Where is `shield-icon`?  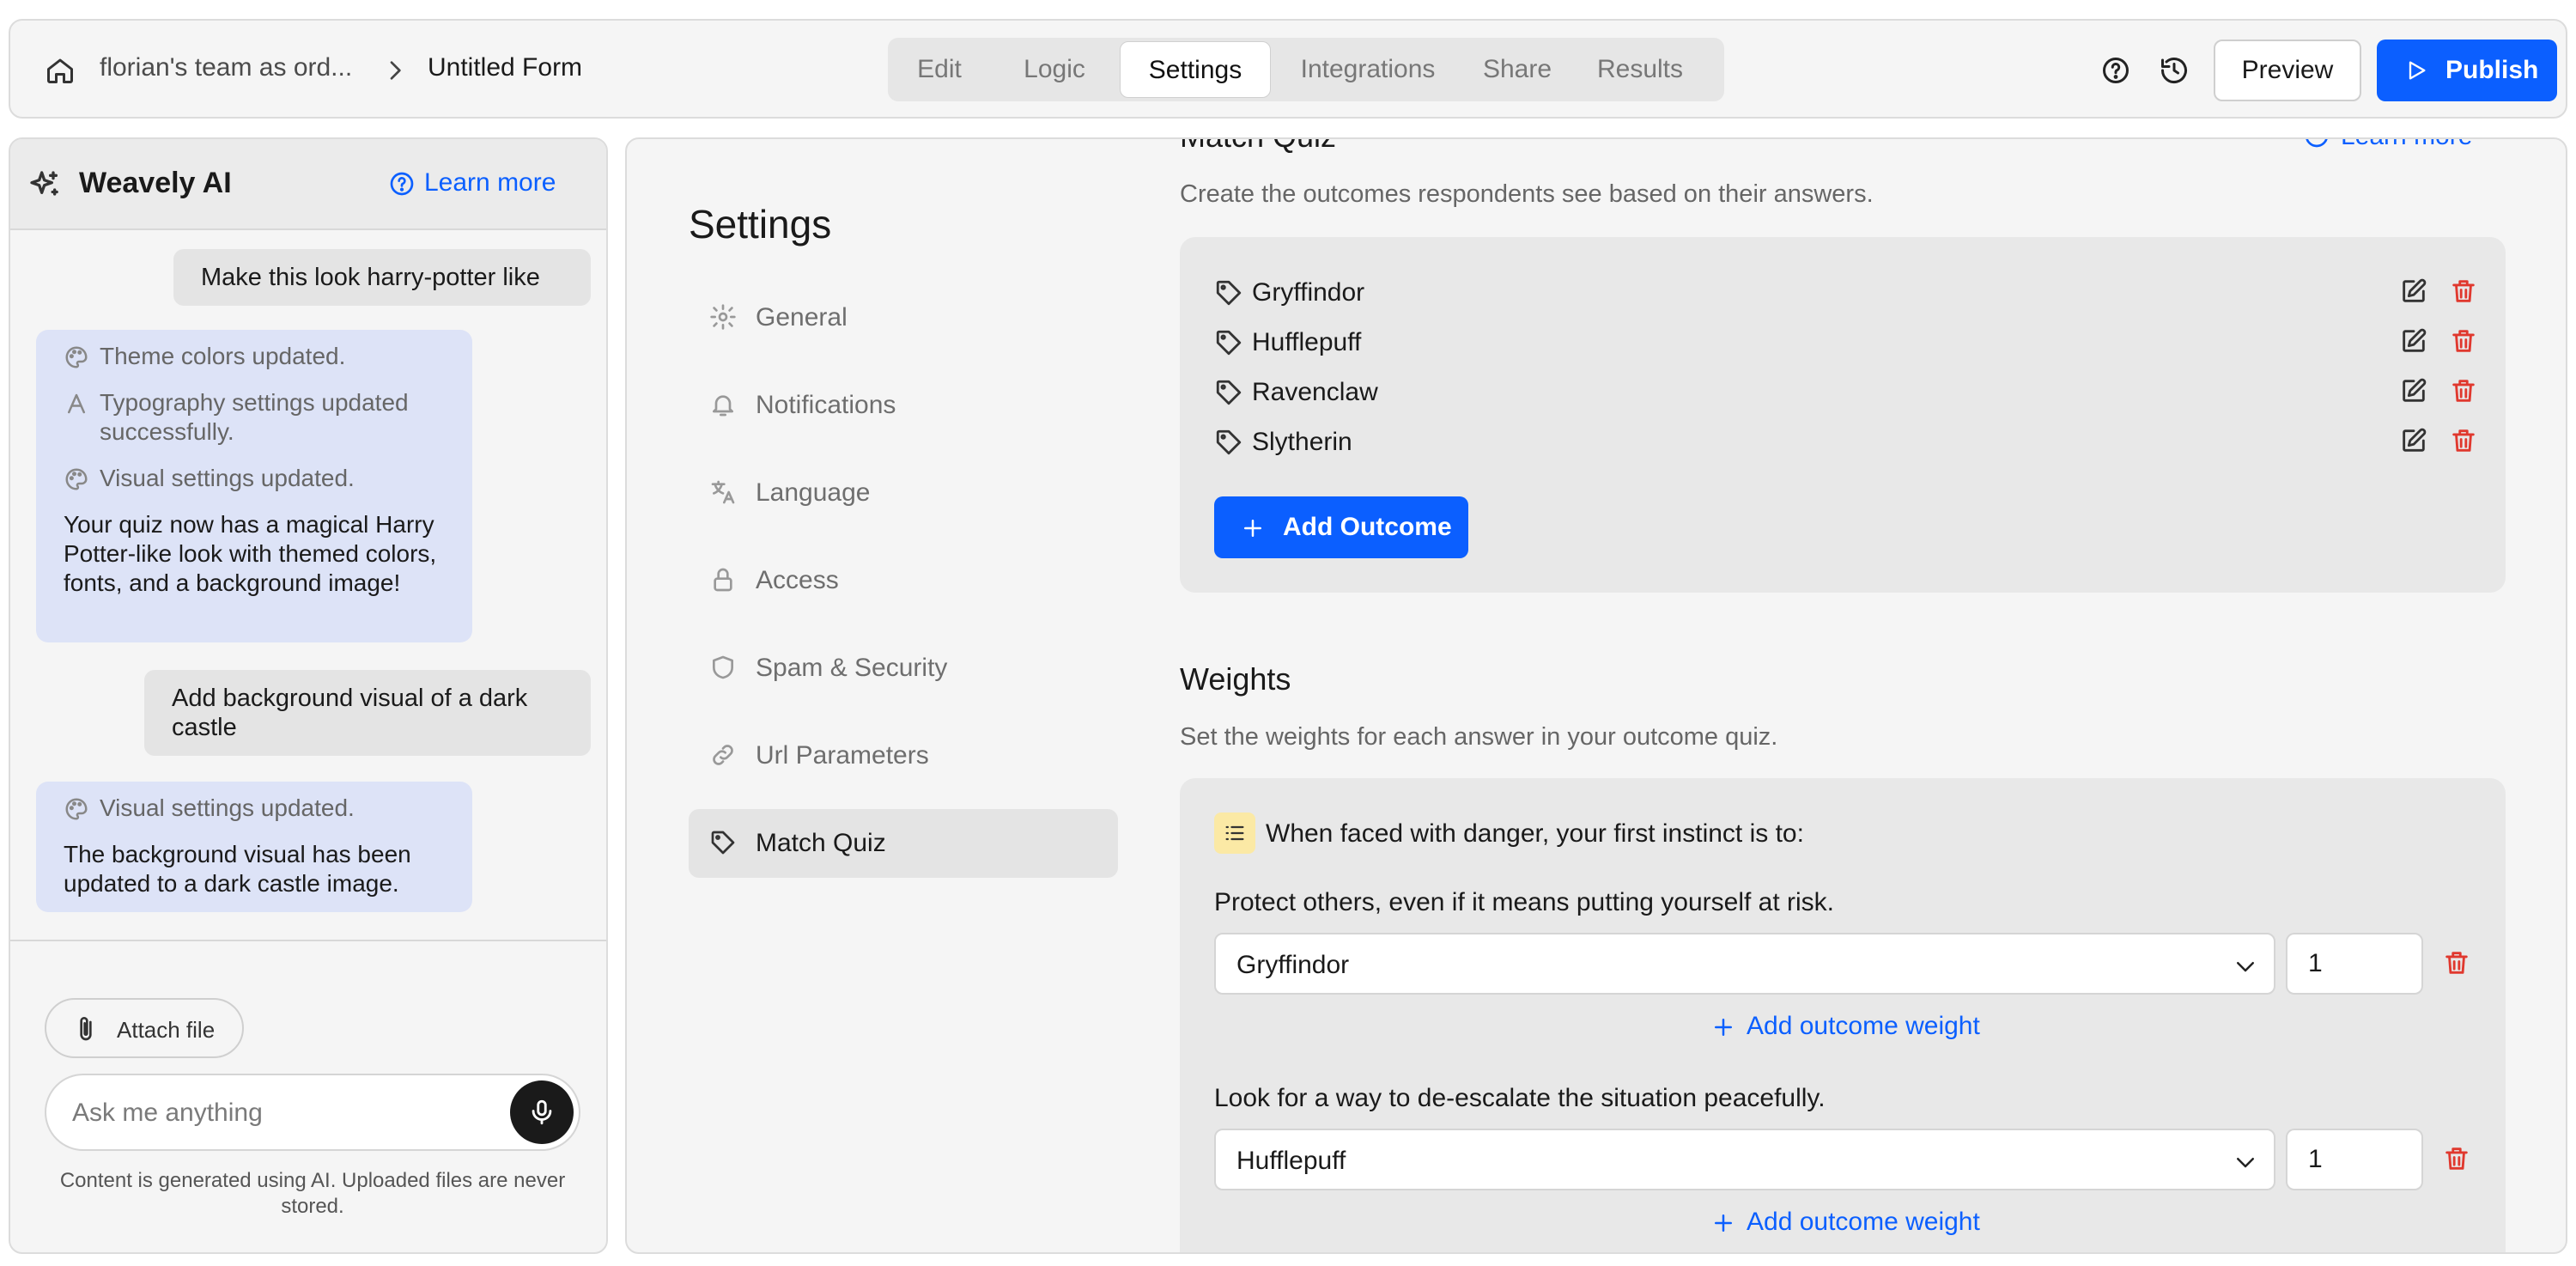 shield-icon is located at coordinates (723, 667).